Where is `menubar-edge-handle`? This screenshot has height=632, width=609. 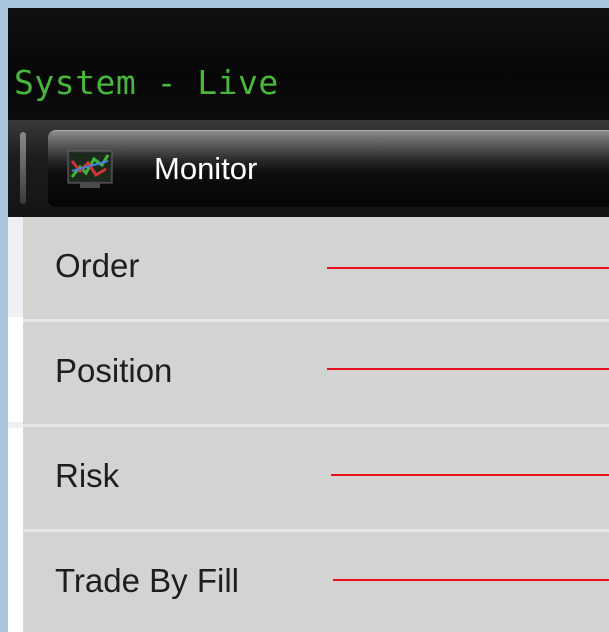 menubar-edge-handle is located at coordinates (23, 168).